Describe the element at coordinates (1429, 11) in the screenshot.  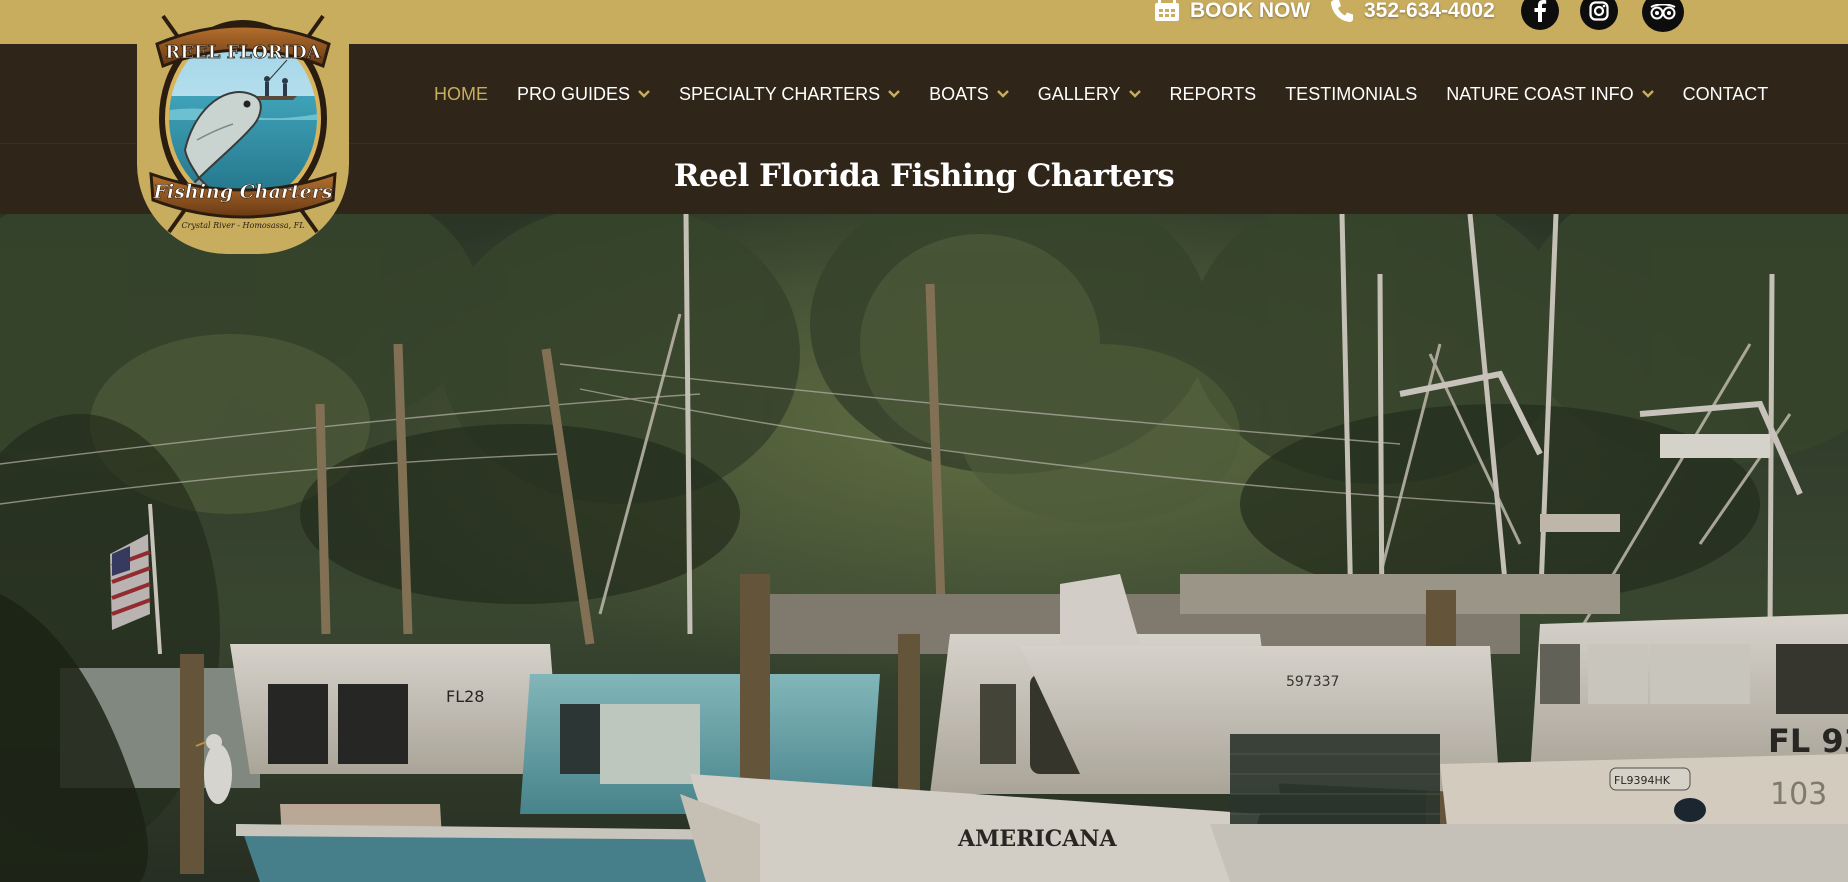
I see `phone-number: 352-634-4002` at that location.